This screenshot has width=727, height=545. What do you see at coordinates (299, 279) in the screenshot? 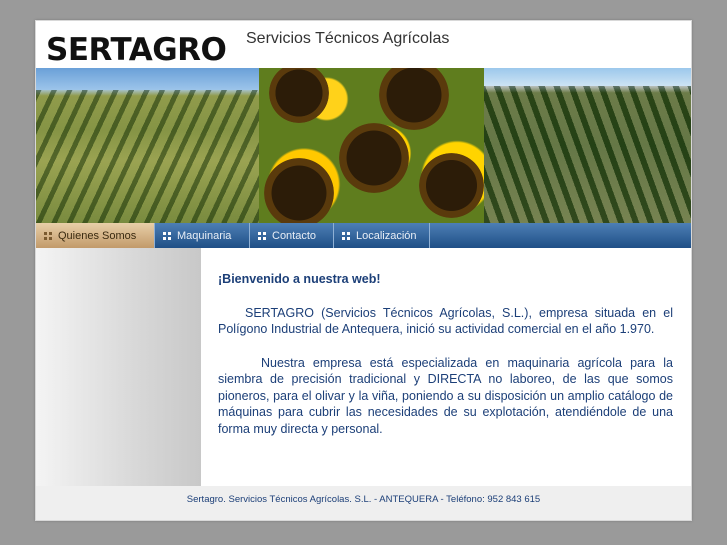
I see `welcome-heading: ¡Bienvenido a nuestra web!` at bounding box center [299, 279].